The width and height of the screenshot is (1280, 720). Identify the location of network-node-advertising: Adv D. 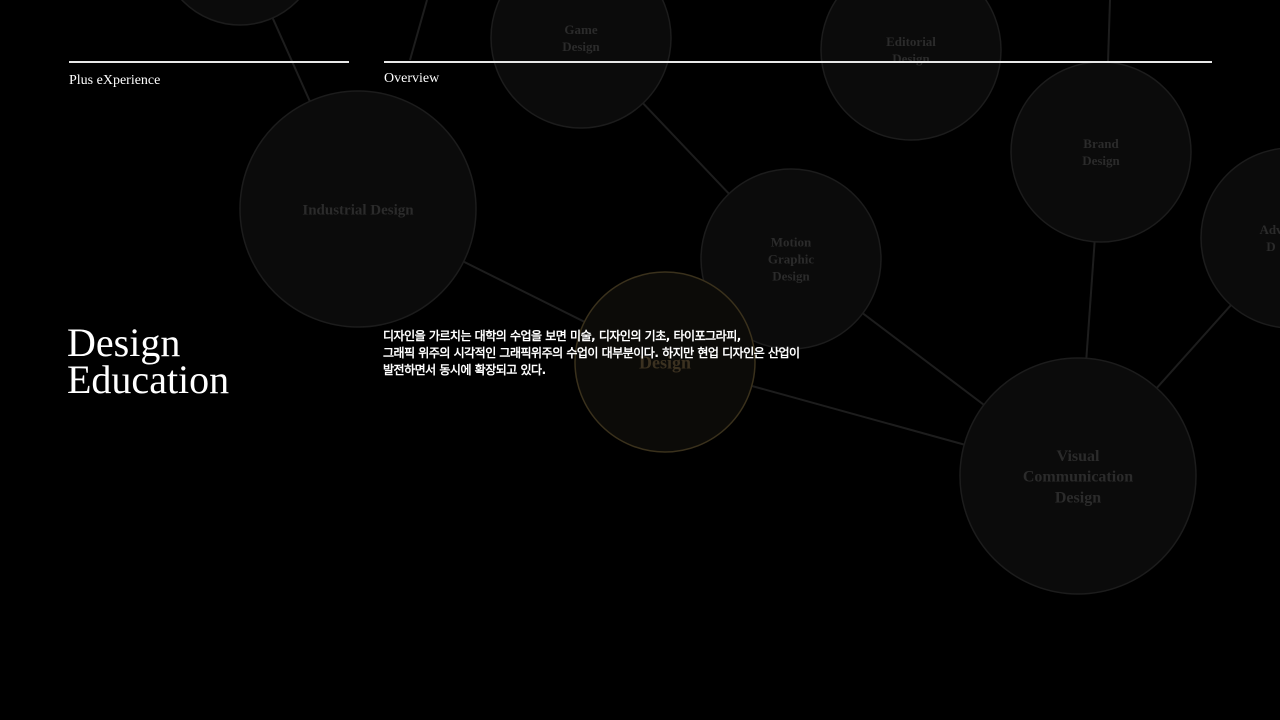
(1240, 238).